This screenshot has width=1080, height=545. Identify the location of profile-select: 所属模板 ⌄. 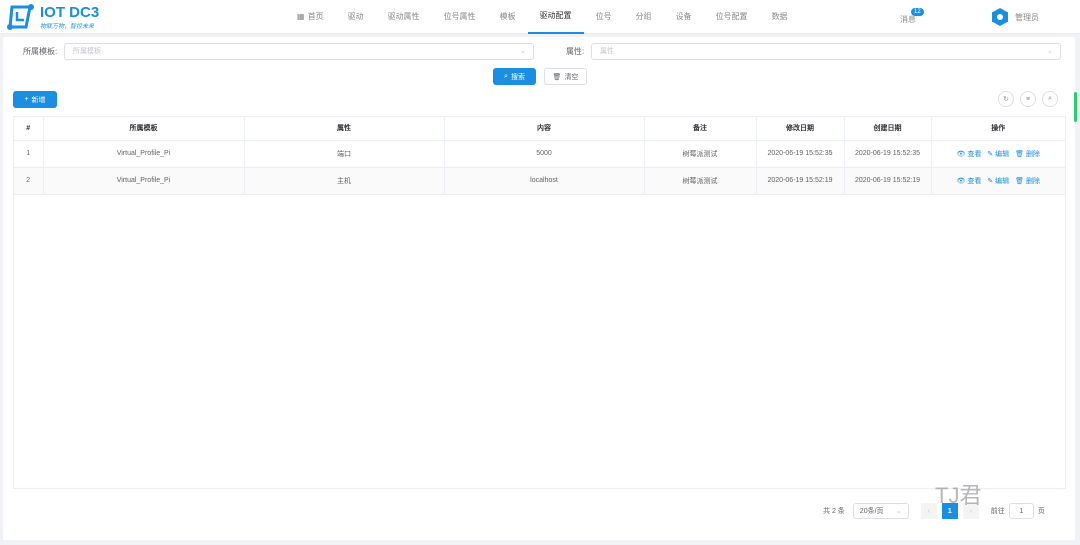
(299, 51).